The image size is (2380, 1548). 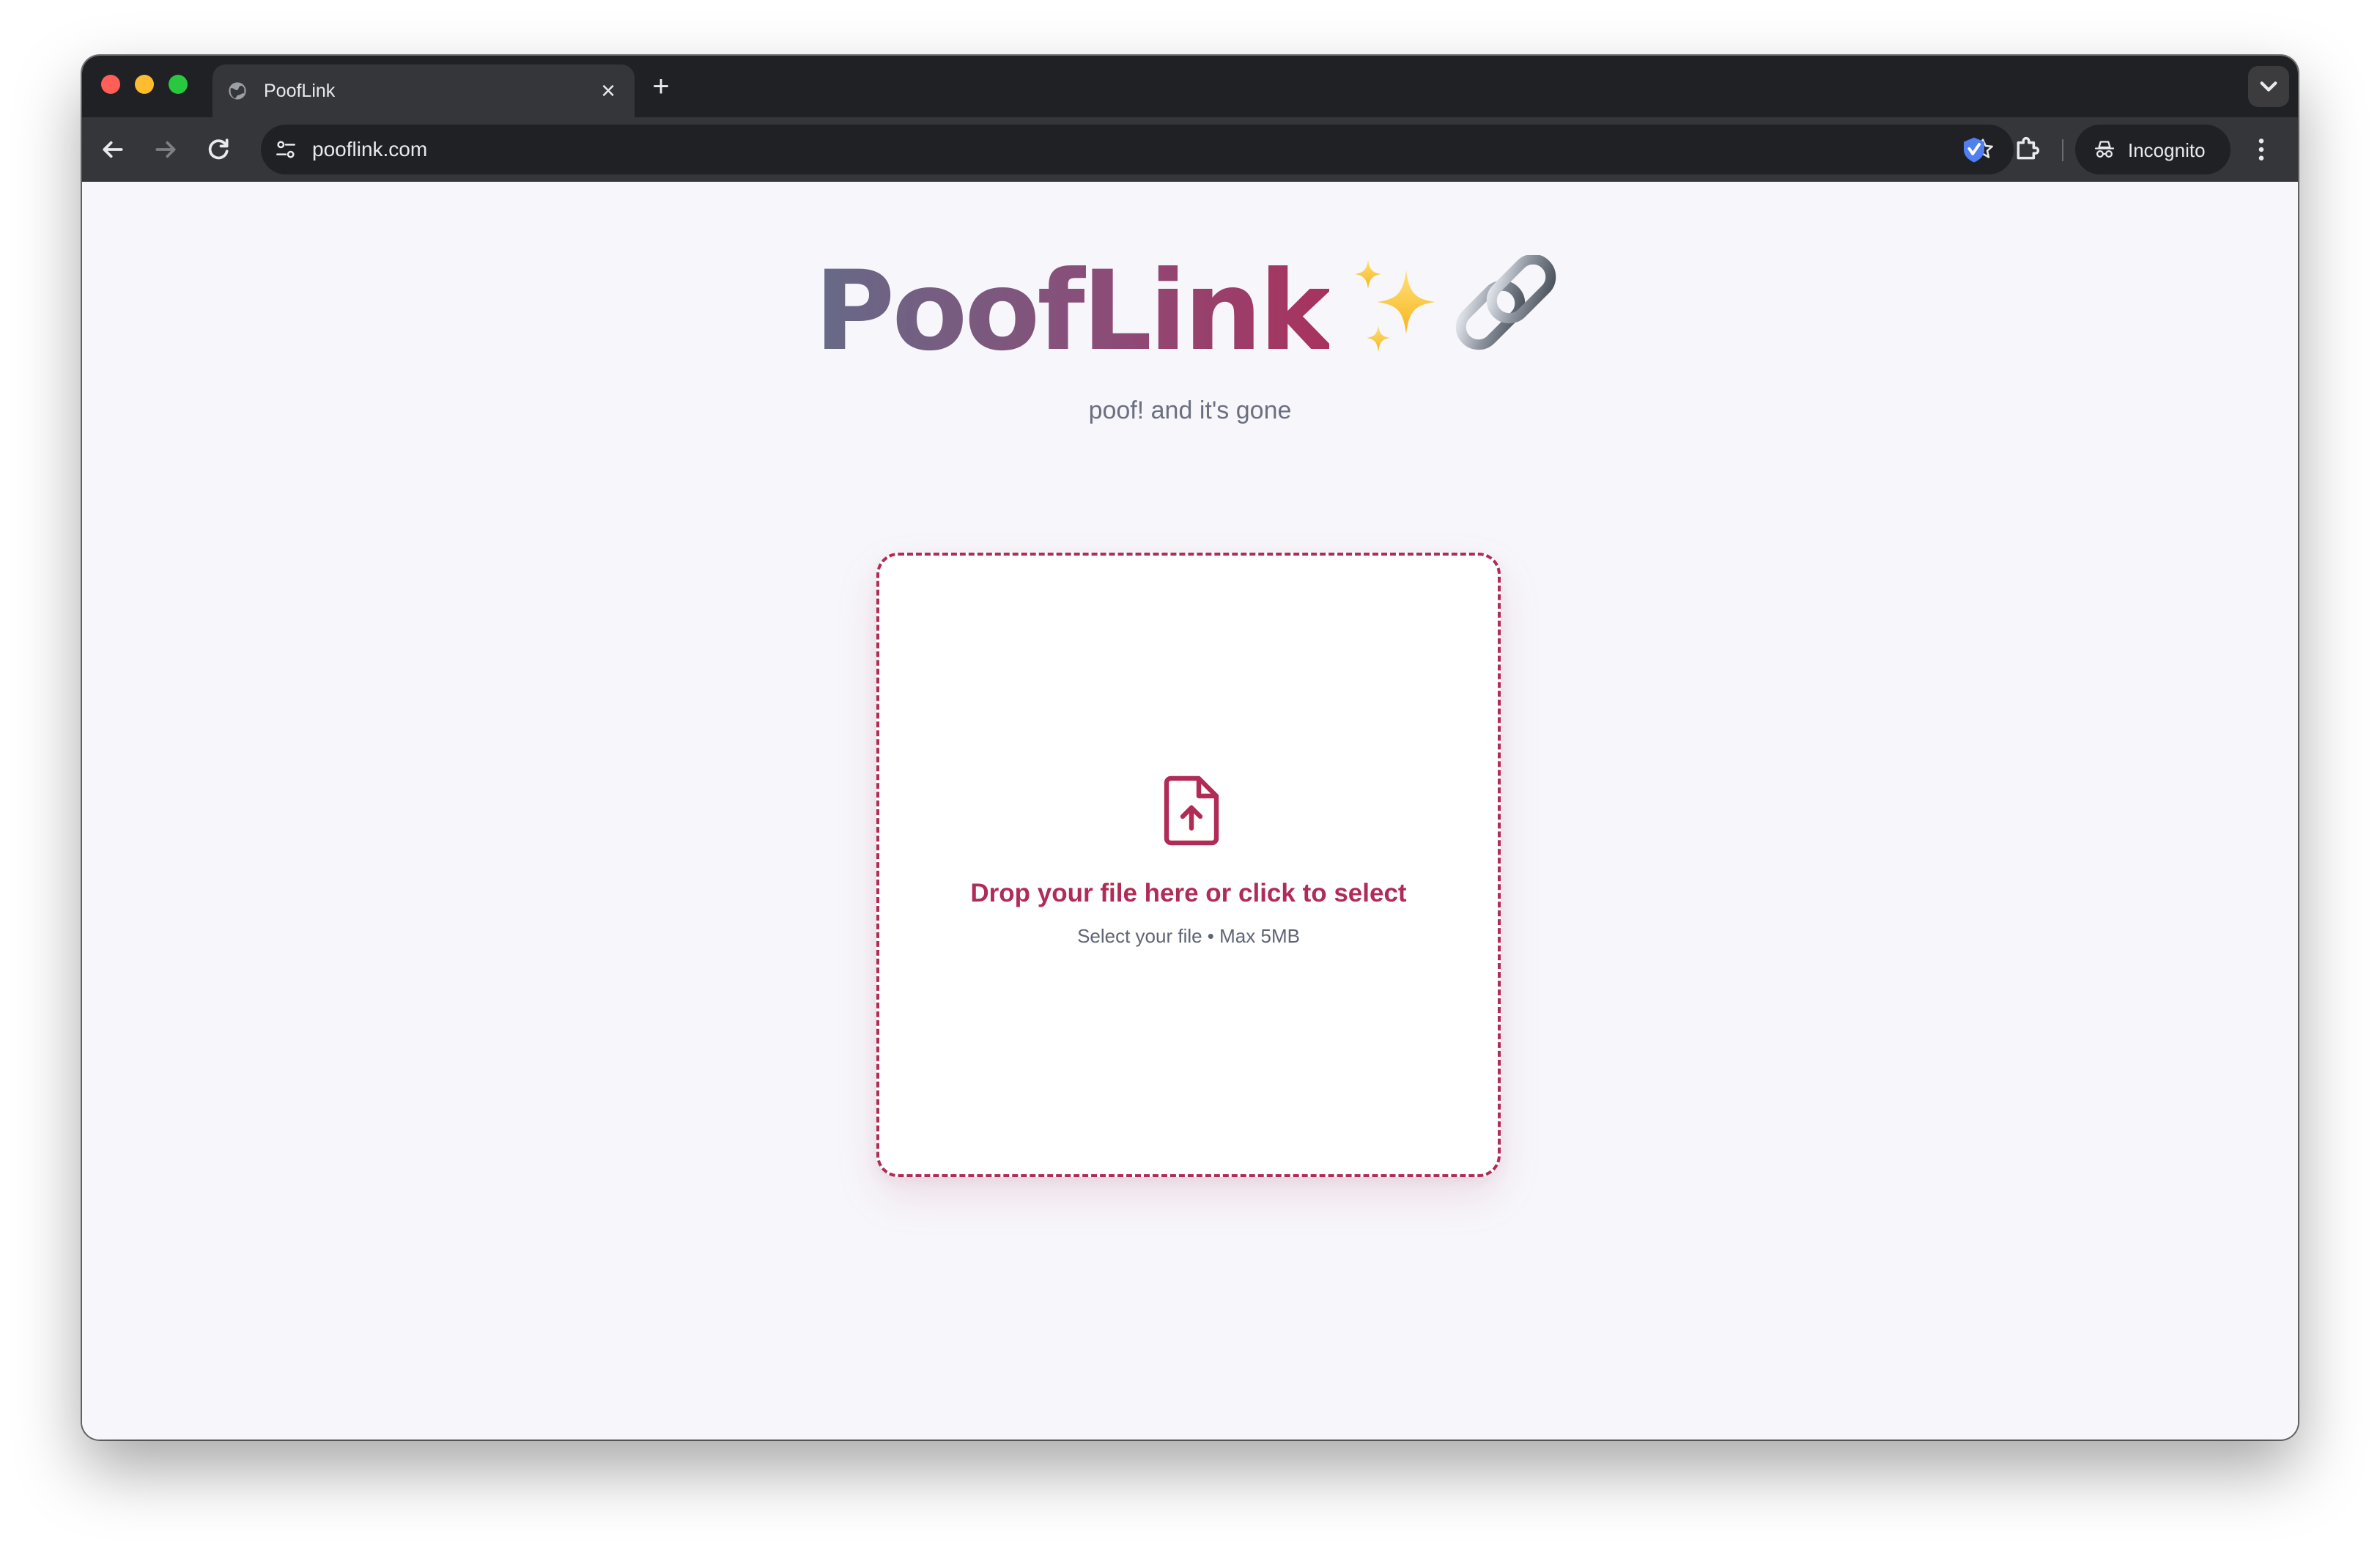 I want to click on file-upload-icon, so click(x=1191, y=810).